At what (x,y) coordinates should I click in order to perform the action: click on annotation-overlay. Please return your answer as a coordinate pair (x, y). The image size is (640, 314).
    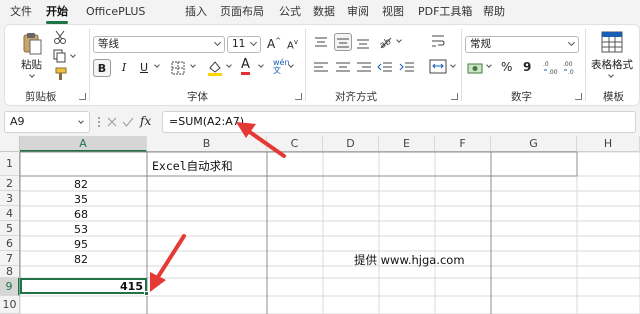
    Looking at the image, I should click on (218, 207).